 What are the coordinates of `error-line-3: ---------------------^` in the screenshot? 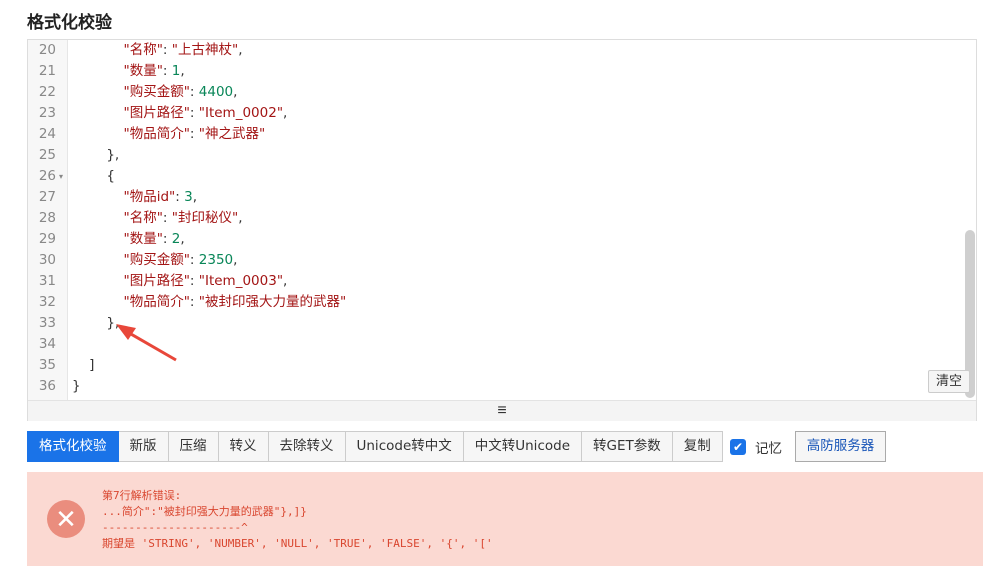 It's located at (175, 527).